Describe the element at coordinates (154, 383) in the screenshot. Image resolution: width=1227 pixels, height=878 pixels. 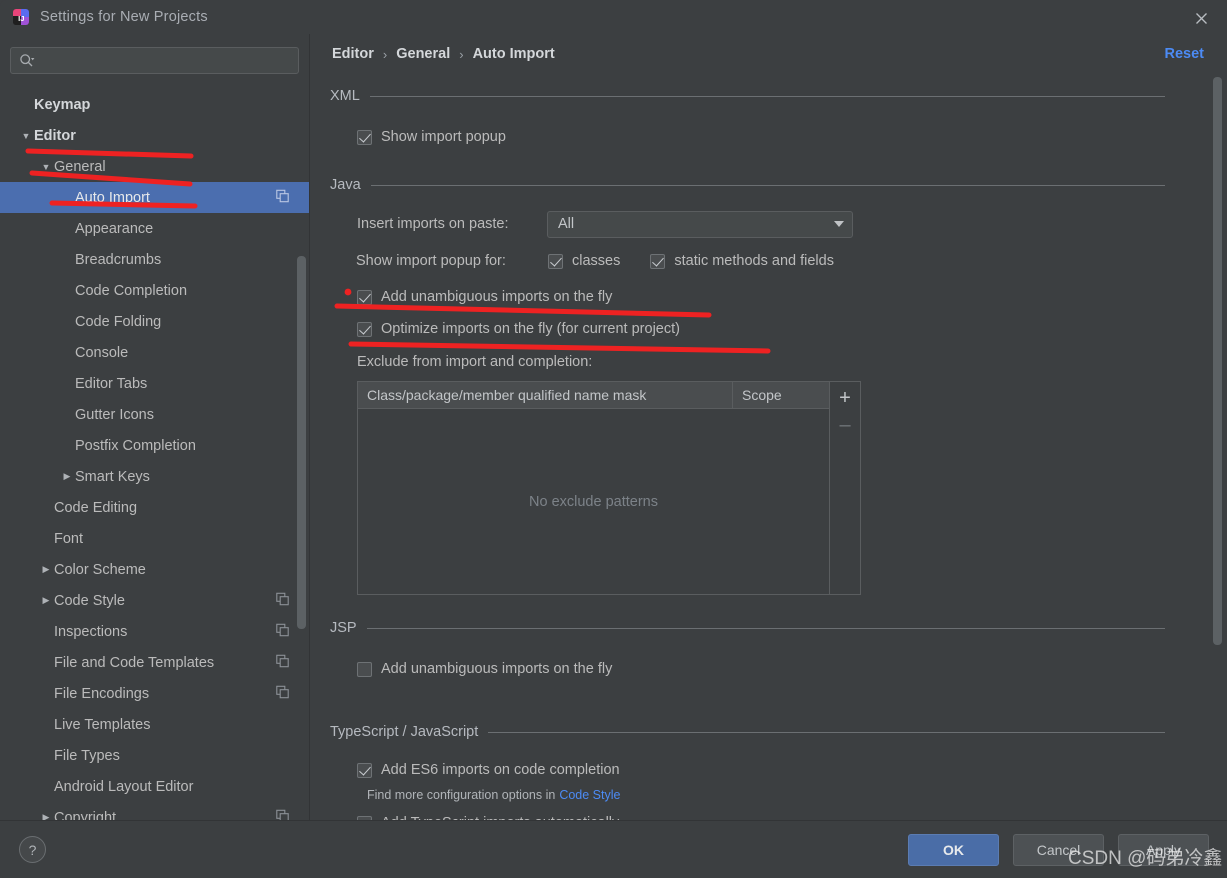
I see `sidebar-item-editor-tabs: Editor Tabs` at that location.